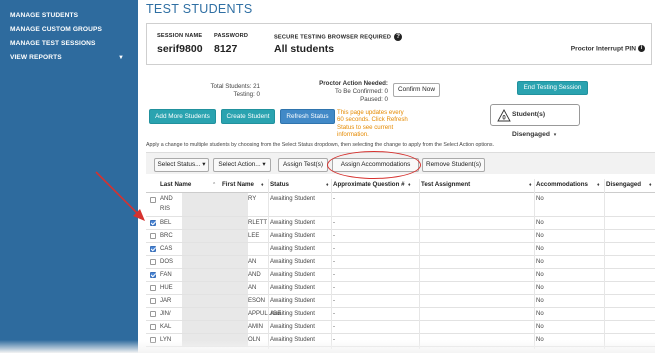  I want to click on table-row: DOS AN Awaiting Student - No, so click(400, 262).